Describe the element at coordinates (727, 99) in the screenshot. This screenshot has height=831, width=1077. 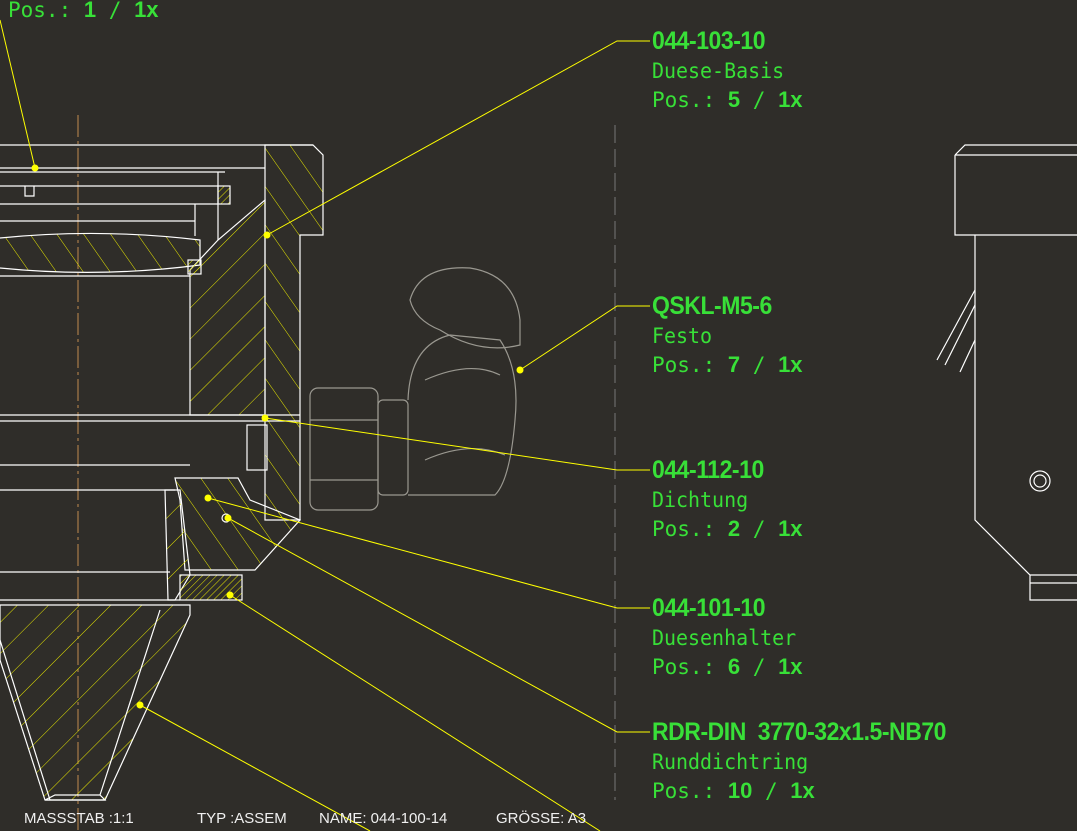
I see `balloon-pos: Pos.: 5 / 1x` at that location.